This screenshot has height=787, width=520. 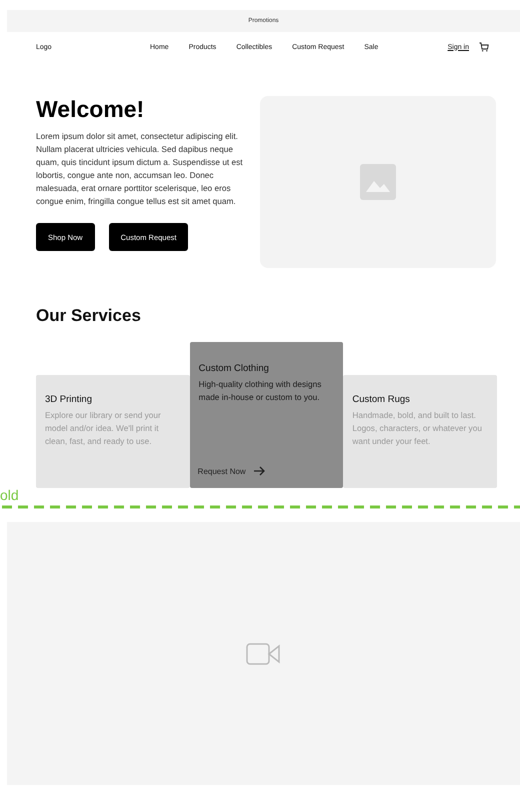 I want to click on arrow-icon, so click(x=259, y=471).